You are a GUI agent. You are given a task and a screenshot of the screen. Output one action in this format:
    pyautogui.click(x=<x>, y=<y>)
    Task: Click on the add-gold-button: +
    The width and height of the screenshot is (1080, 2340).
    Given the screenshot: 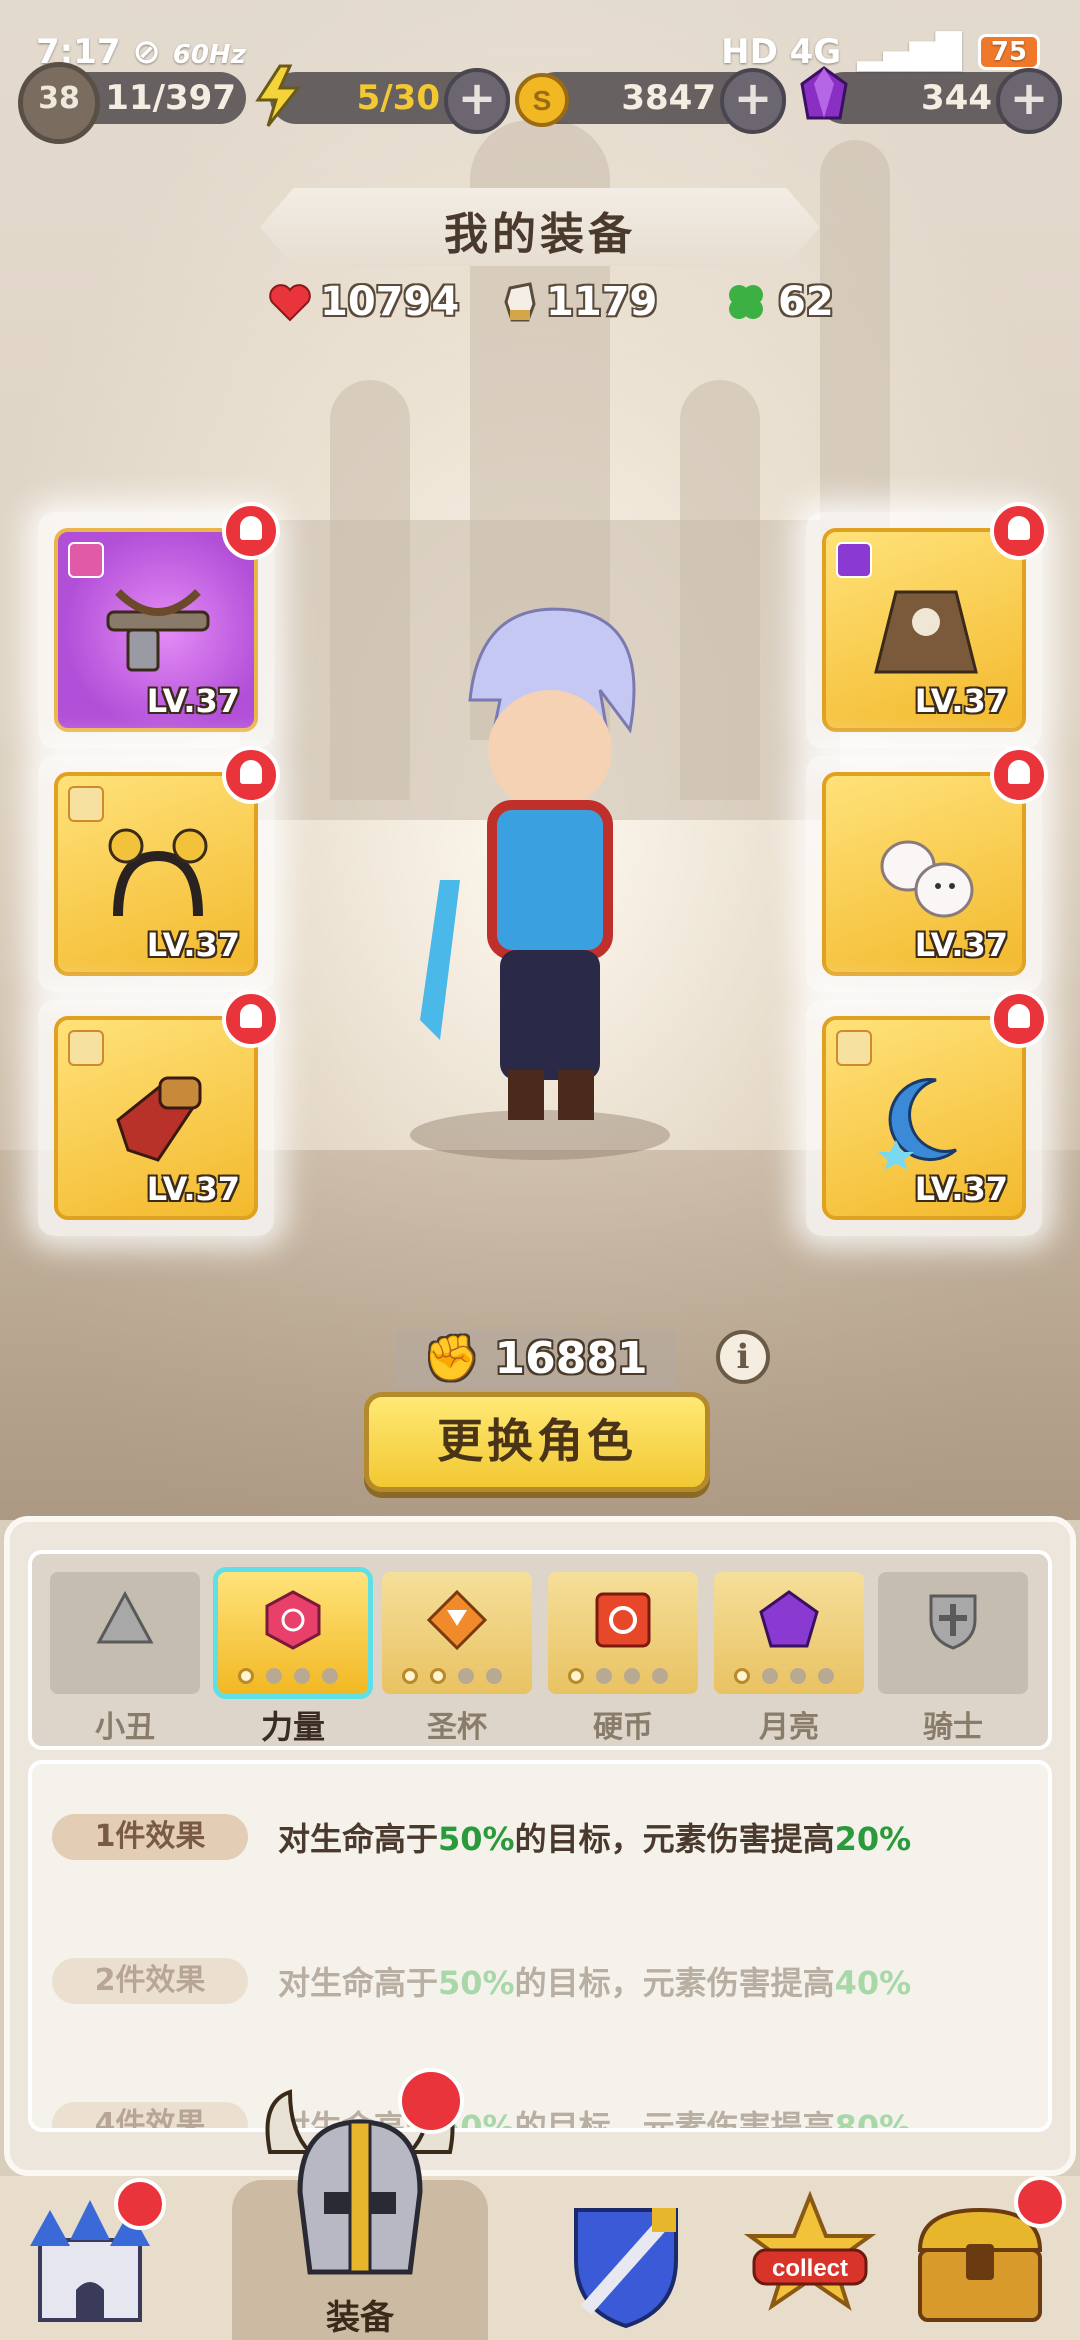 What is the action you would take?
    pyautogui.click(x=753, y=101)
    